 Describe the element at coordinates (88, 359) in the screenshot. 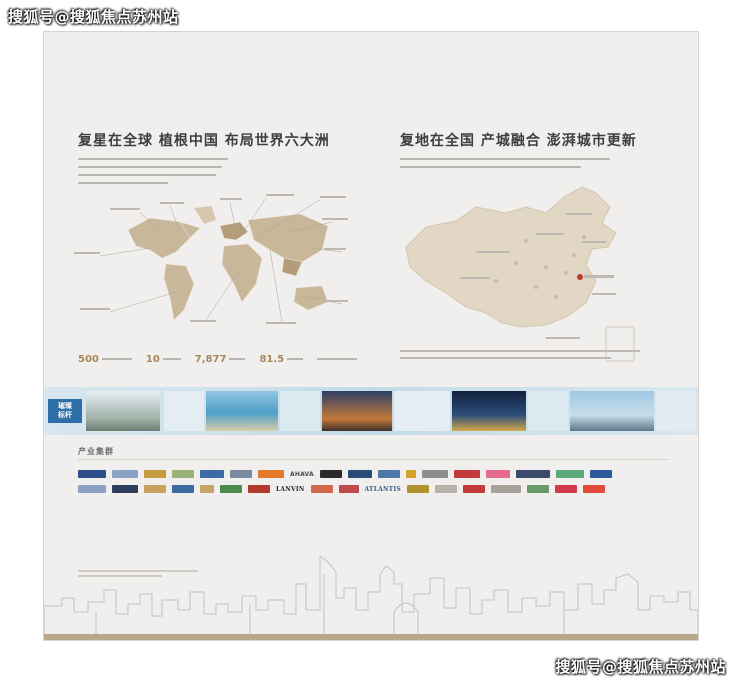

I see `stat-number: 500` at that location.